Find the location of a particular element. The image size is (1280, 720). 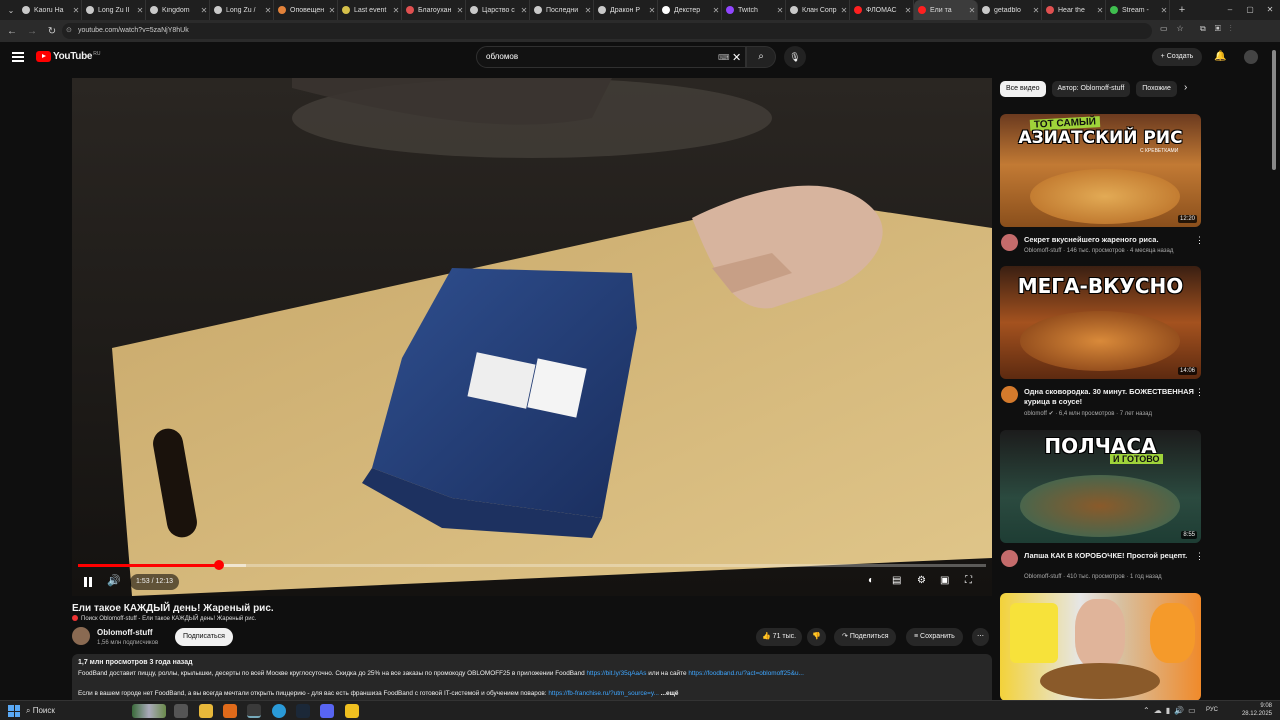

browser-tab: Long Zu / ✕ is located at coordinates (242, 10).